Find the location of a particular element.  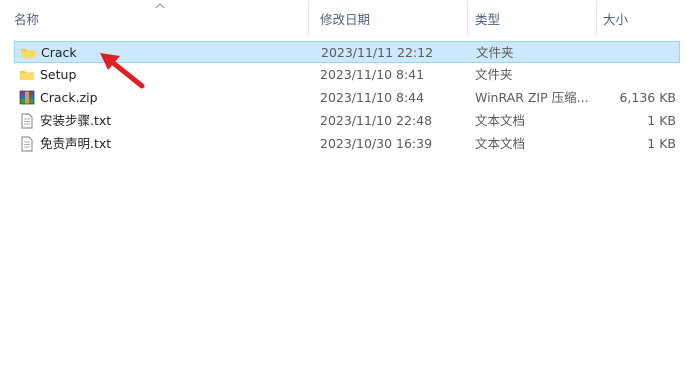

column-header-type: 类型 is located at coordinates (487, 20).